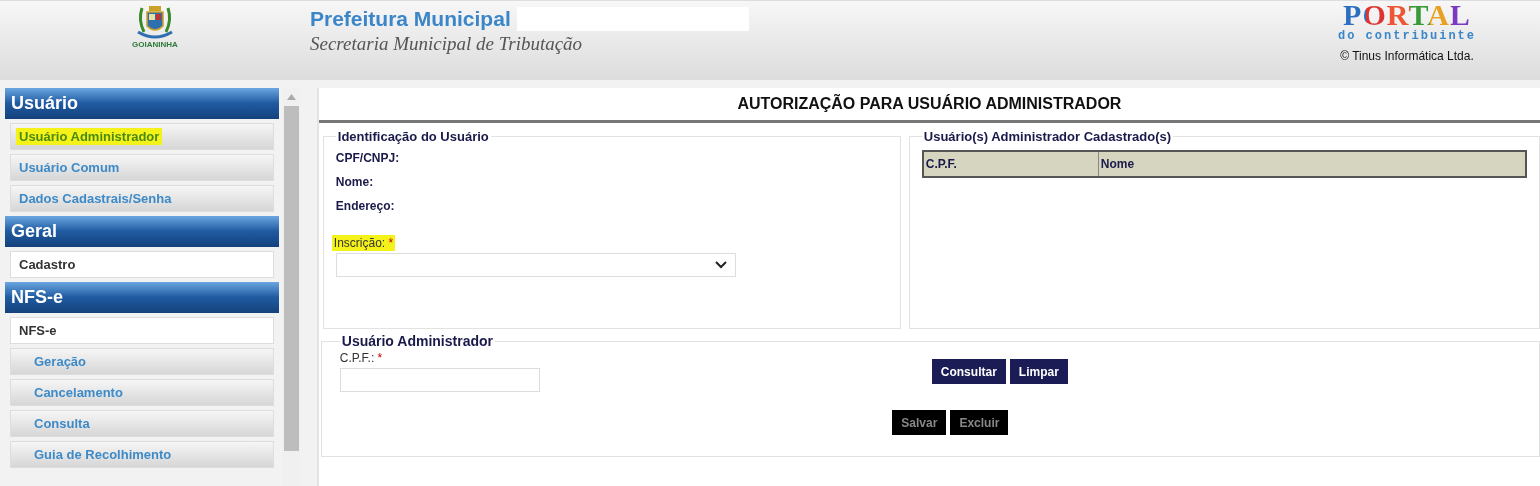 Image resolution: width=1540 pixels, height=486 pixels. What do you see at coordinates (410, 19) in the screenshot?
I see `header-title: Prefeitura Municipal` at bounding box center [410, 19].